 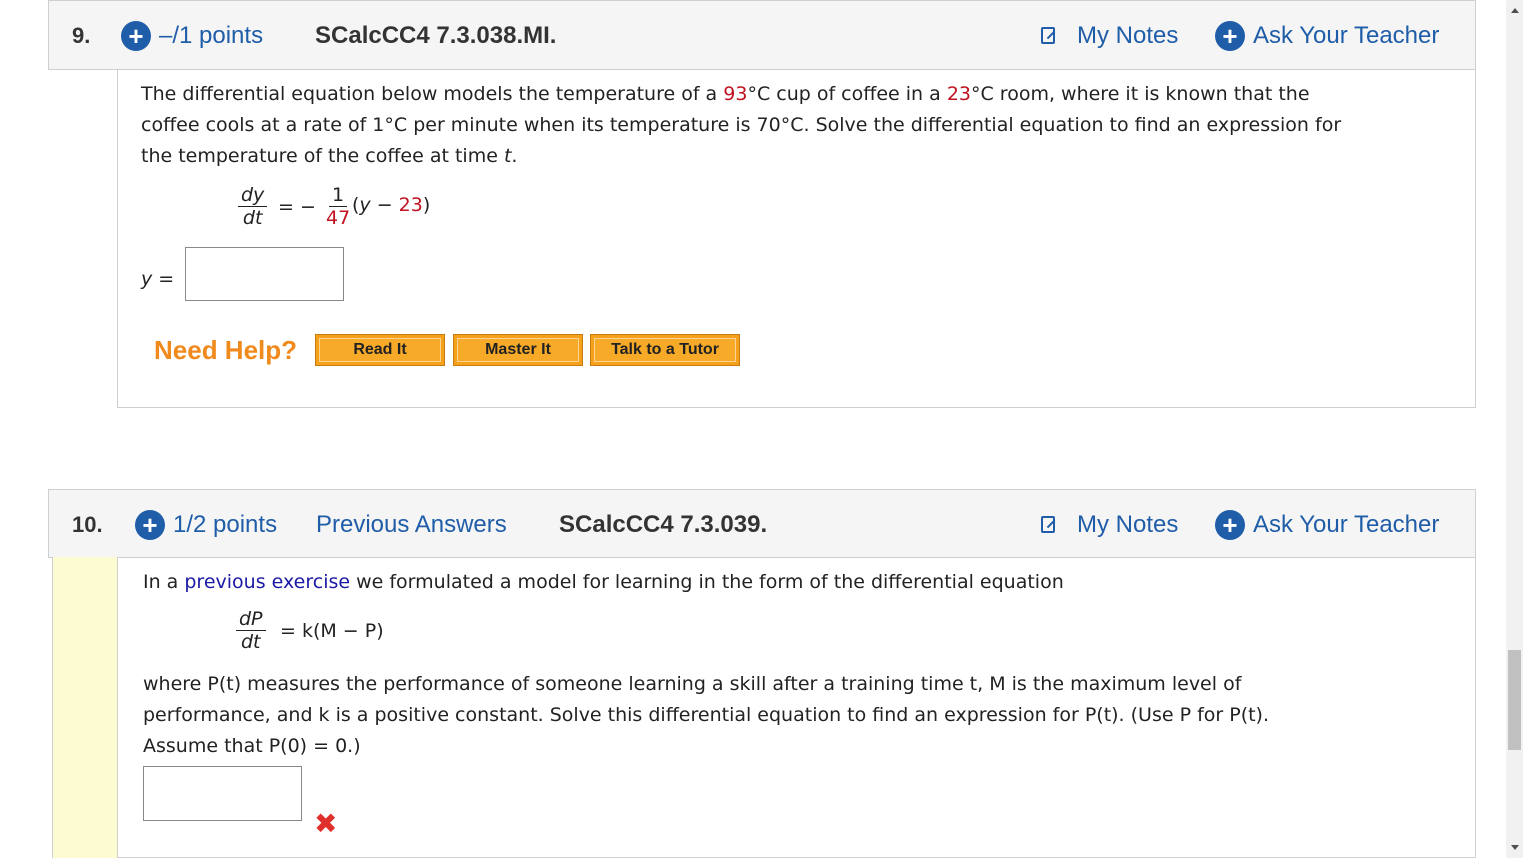 What do you see at coordinates (1127, 36) in the screenshot?
I see `q9-my-notes-link: My Notes` at bounding box center [1127, 36].